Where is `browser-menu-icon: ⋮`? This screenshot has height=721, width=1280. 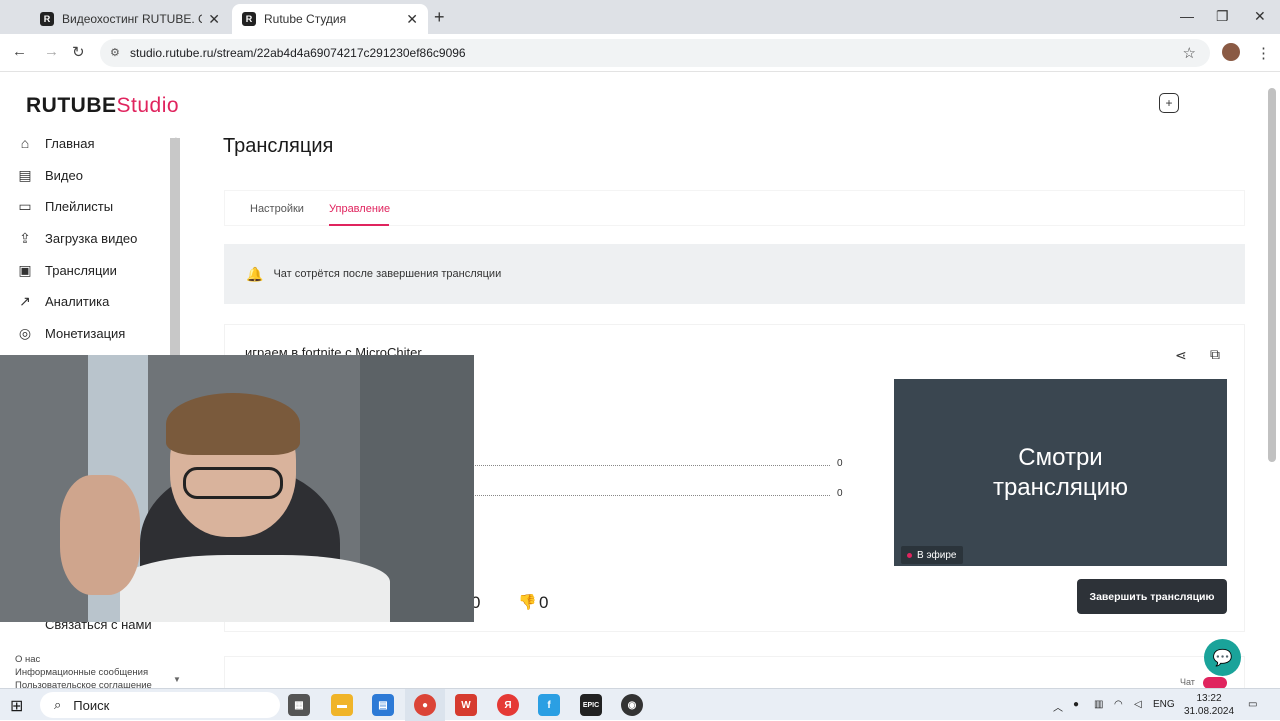 browser-menu-icon: ⋮ is located at coordinates (1263, 53).